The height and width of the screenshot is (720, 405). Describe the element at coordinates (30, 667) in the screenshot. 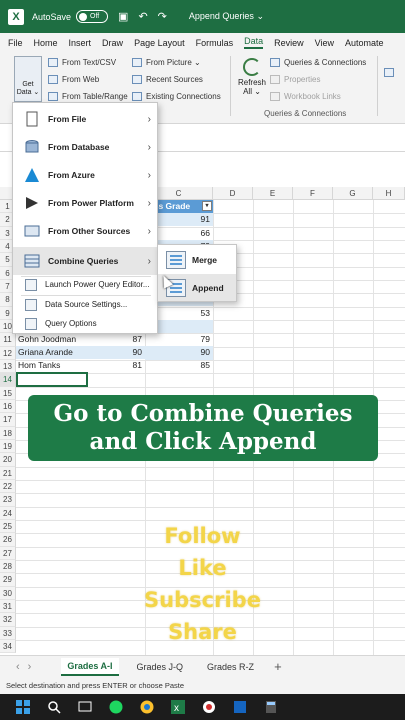

I see `next-sheet-icon: ›` at that location.